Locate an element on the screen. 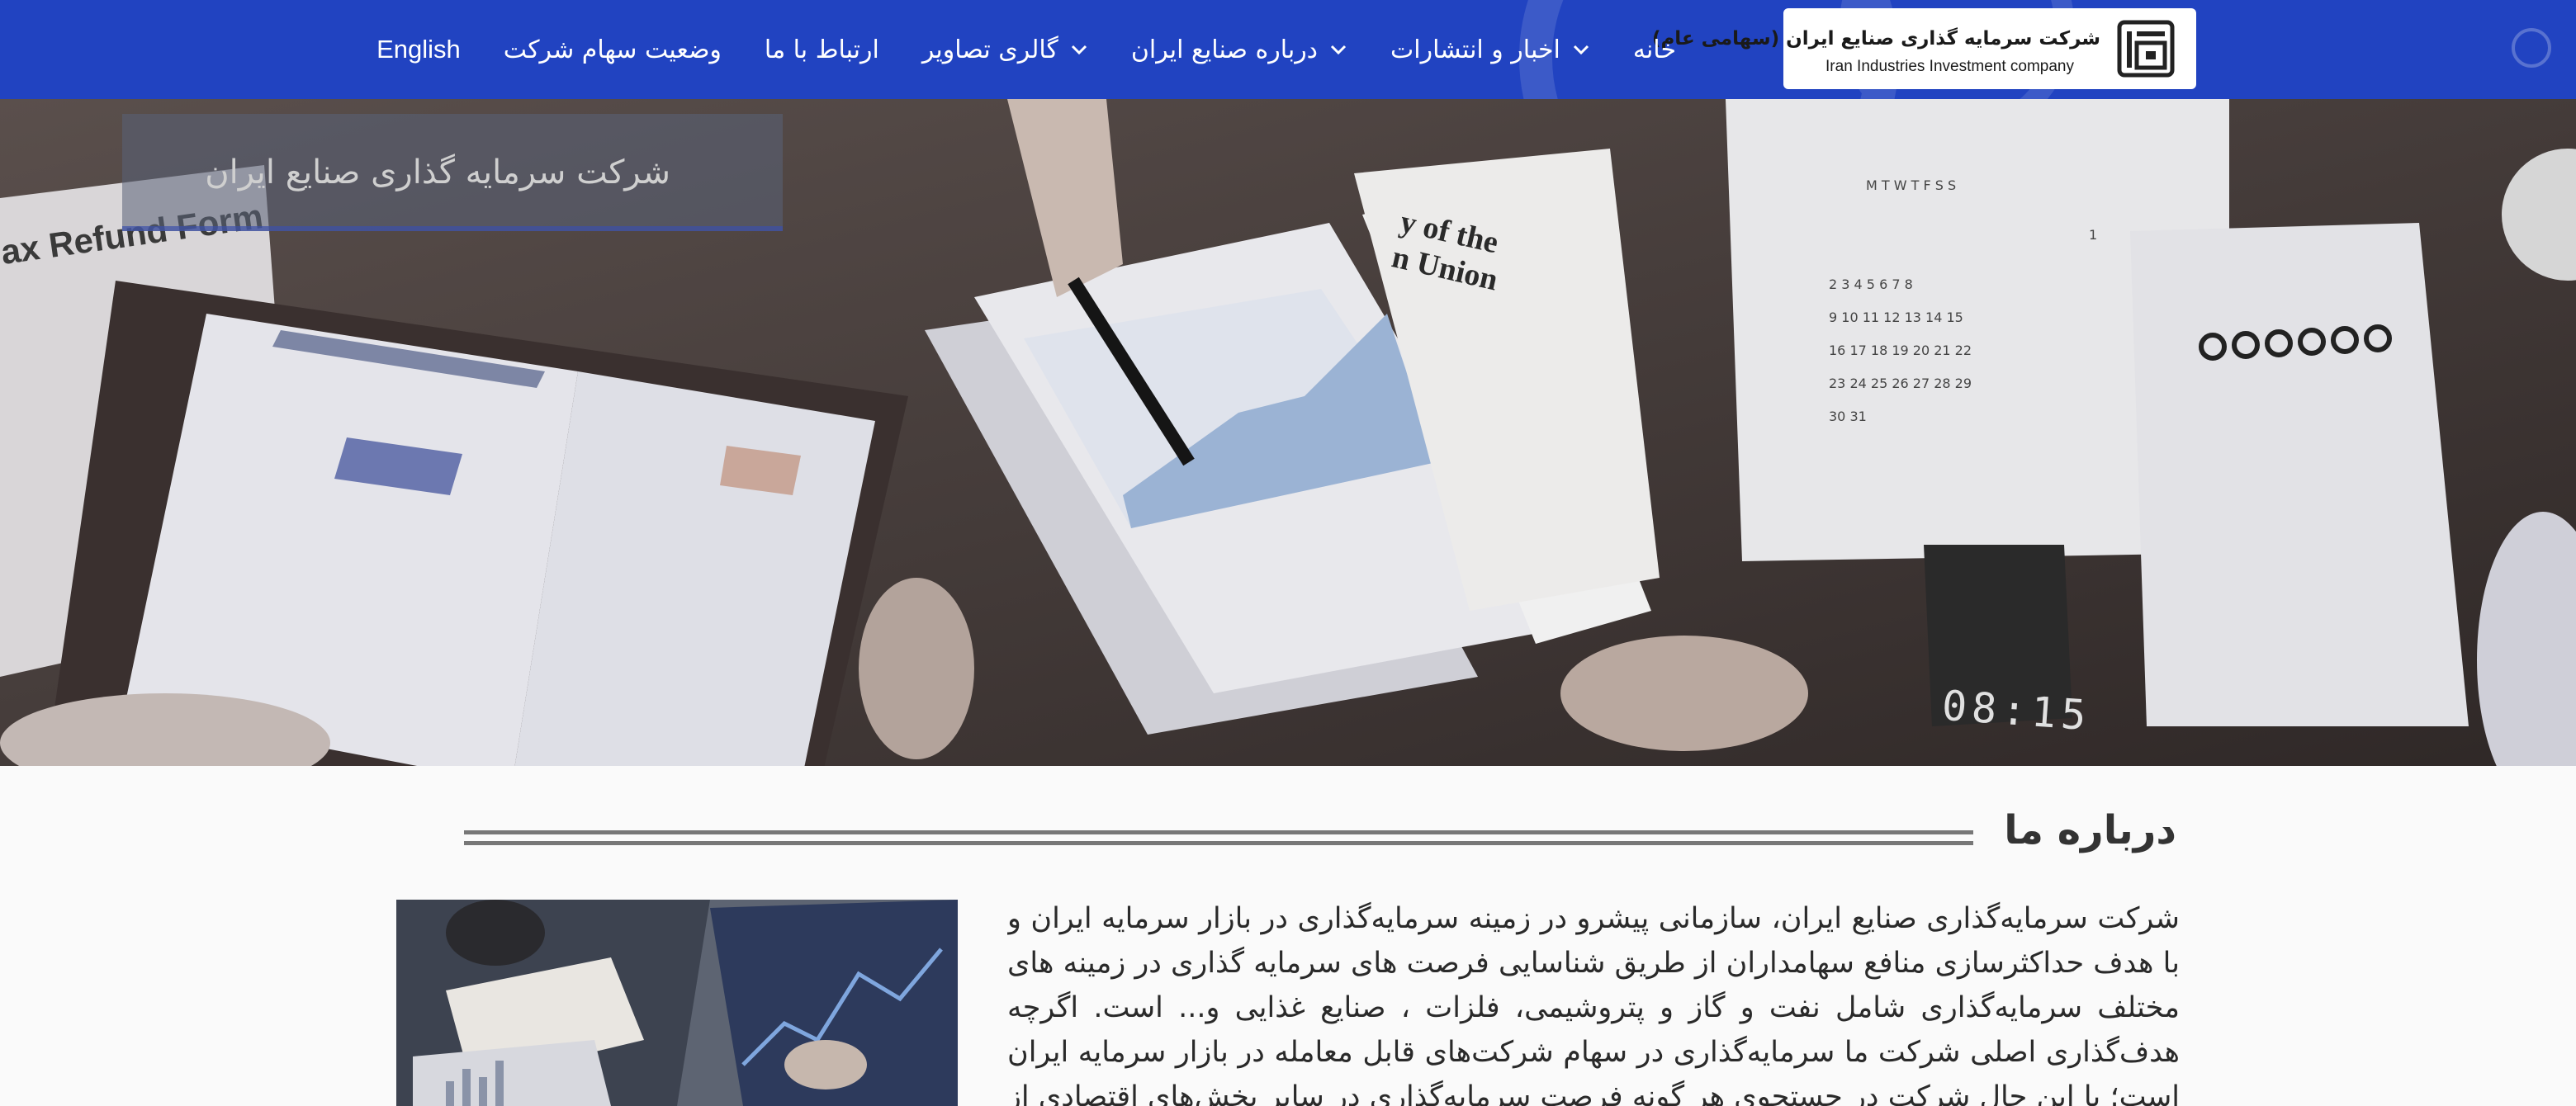 Image resolution: width=2576 pixels, height=1106 pixels. about-image is located at coordinates (677, 1003).